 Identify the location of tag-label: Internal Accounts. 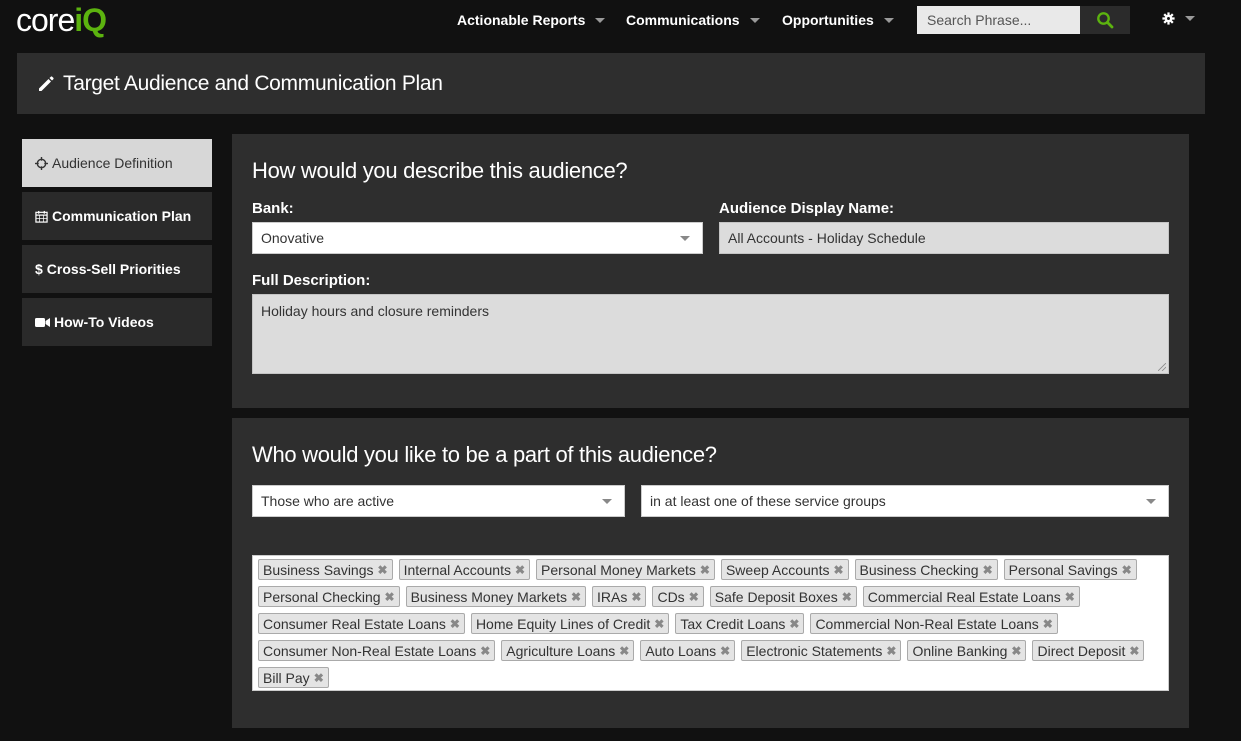
(457, 569).